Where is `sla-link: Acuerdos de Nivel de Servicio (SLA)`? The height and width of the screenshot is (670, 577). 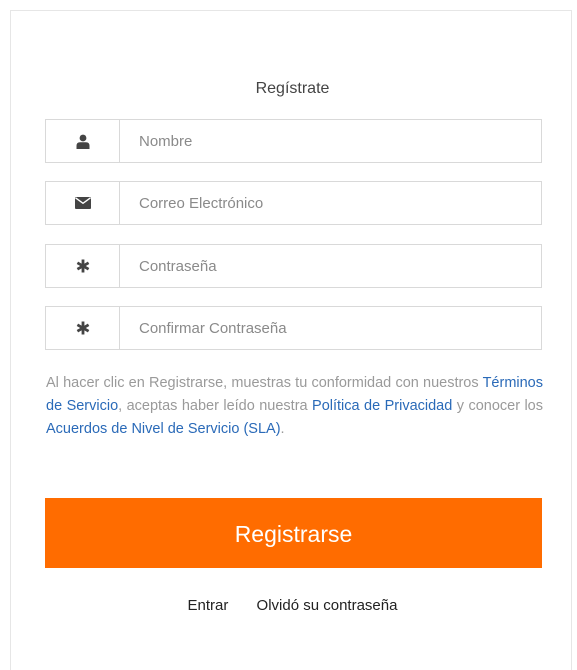
sla-link: Acuerdos de Nivel de Servicio (SLA) is located at coordinates (163, 429).